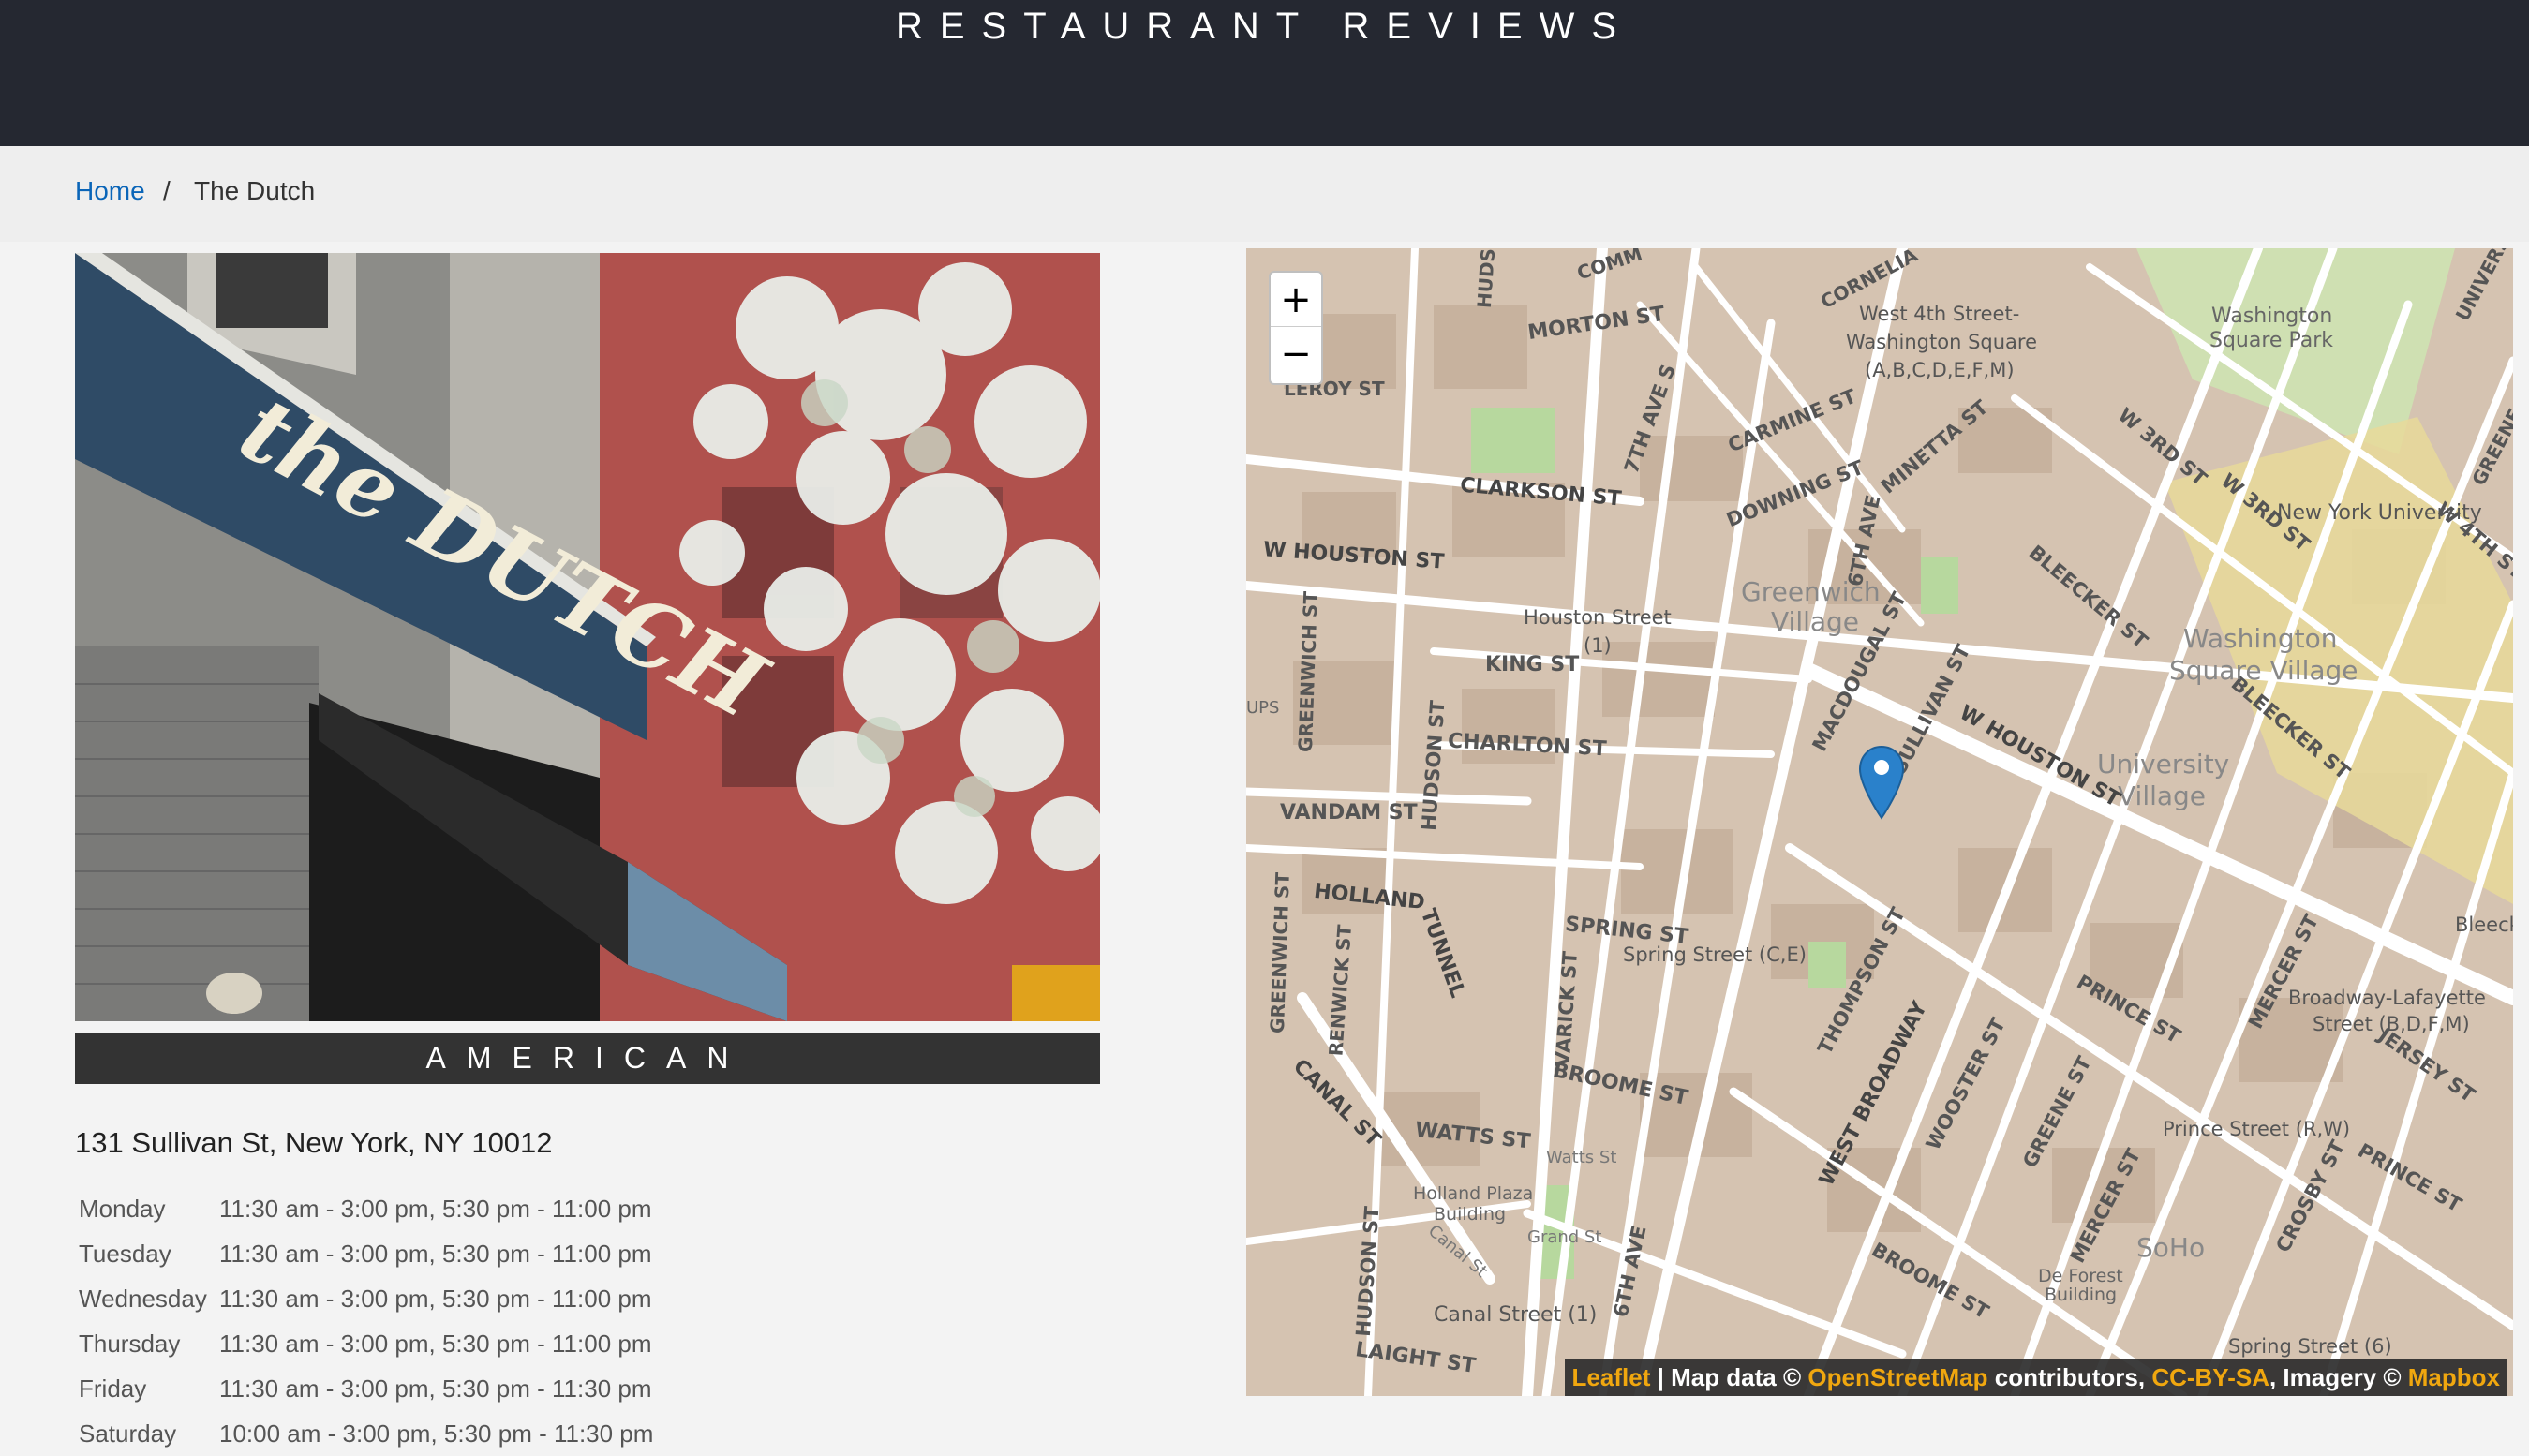 The width and height of the screenshot is (2529, 1456). I want to click on map-label-area: UPS, so click(1263, 708).